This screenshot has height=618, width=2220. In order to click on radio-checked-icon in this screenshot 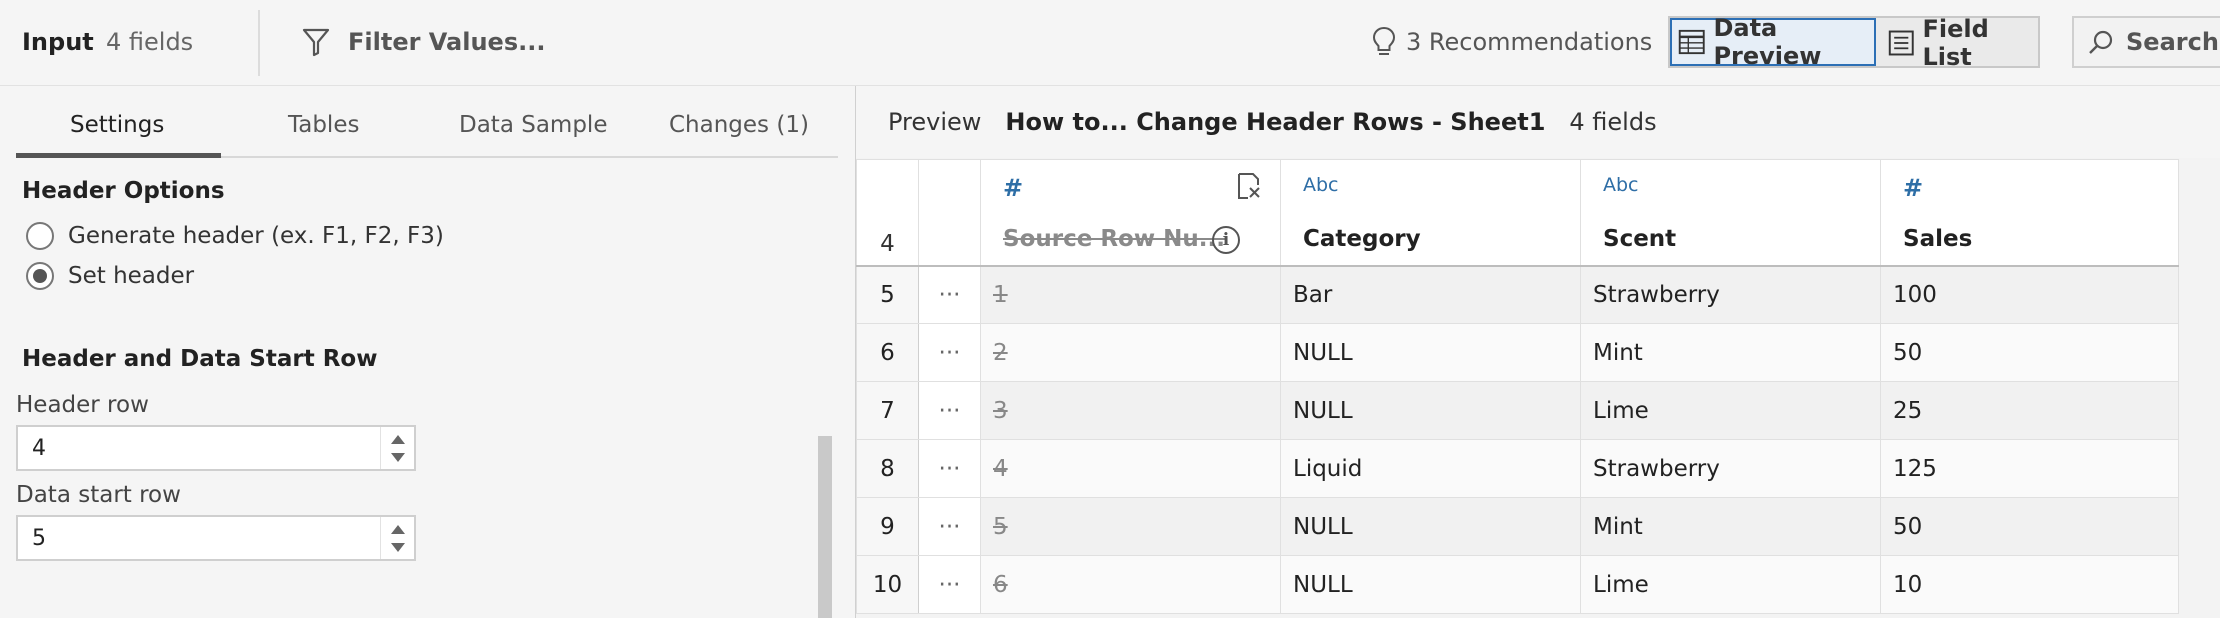, I will do `click(40, 276)`.